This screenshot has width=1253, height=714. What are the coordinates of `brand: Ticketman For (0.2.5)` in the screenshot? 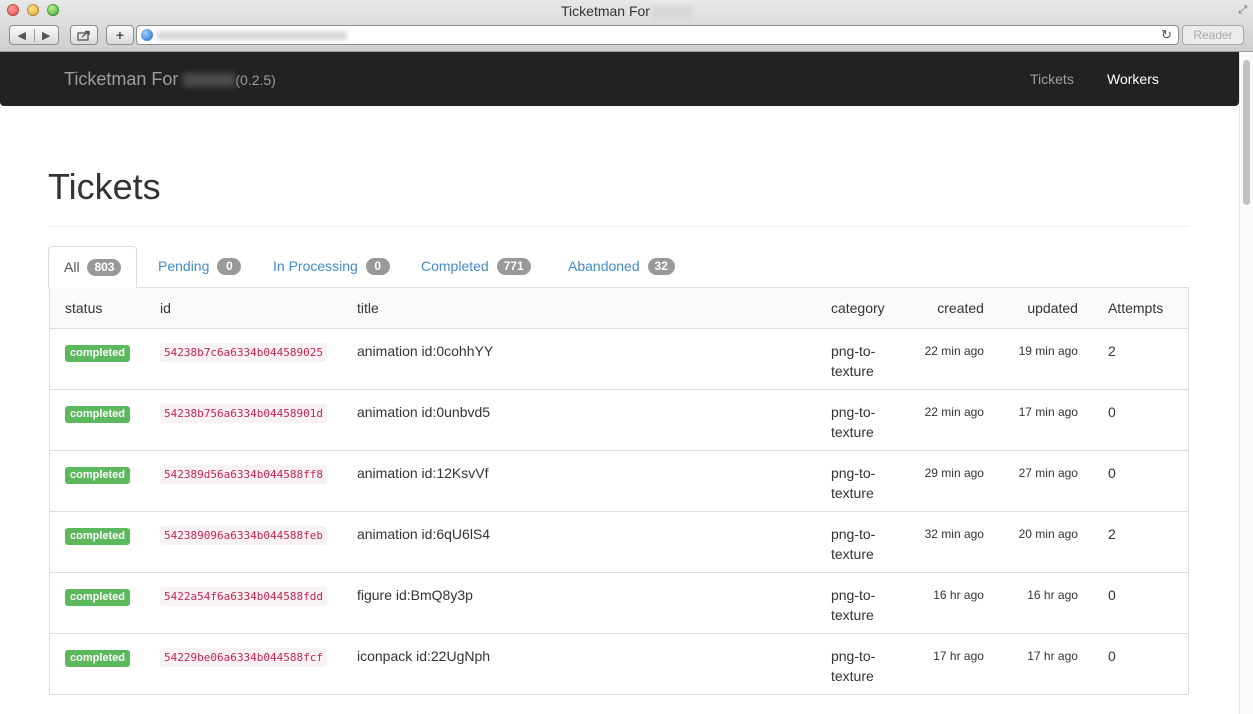 It's located at (170, 79).